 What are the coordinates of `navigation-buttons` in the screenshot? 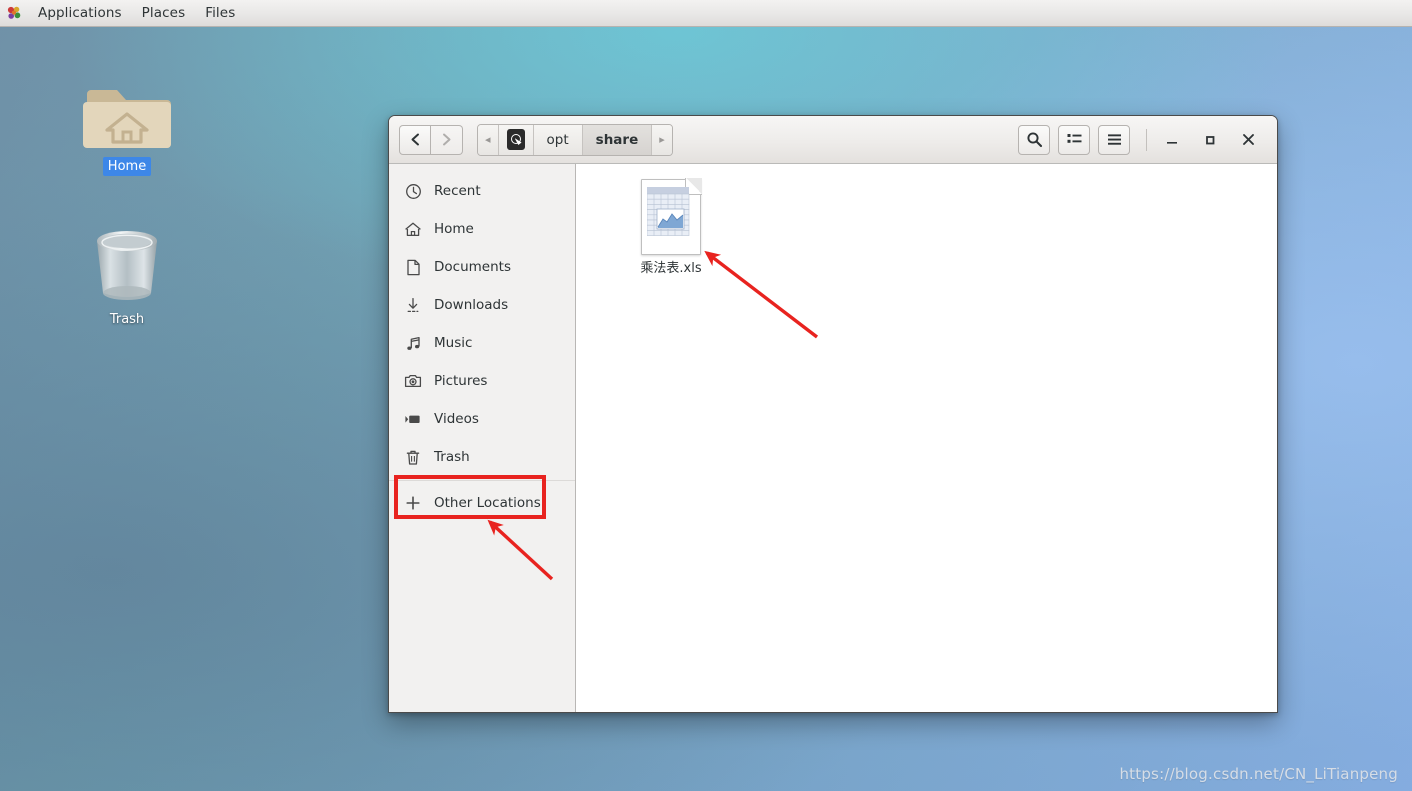 It's located at (431, 139).